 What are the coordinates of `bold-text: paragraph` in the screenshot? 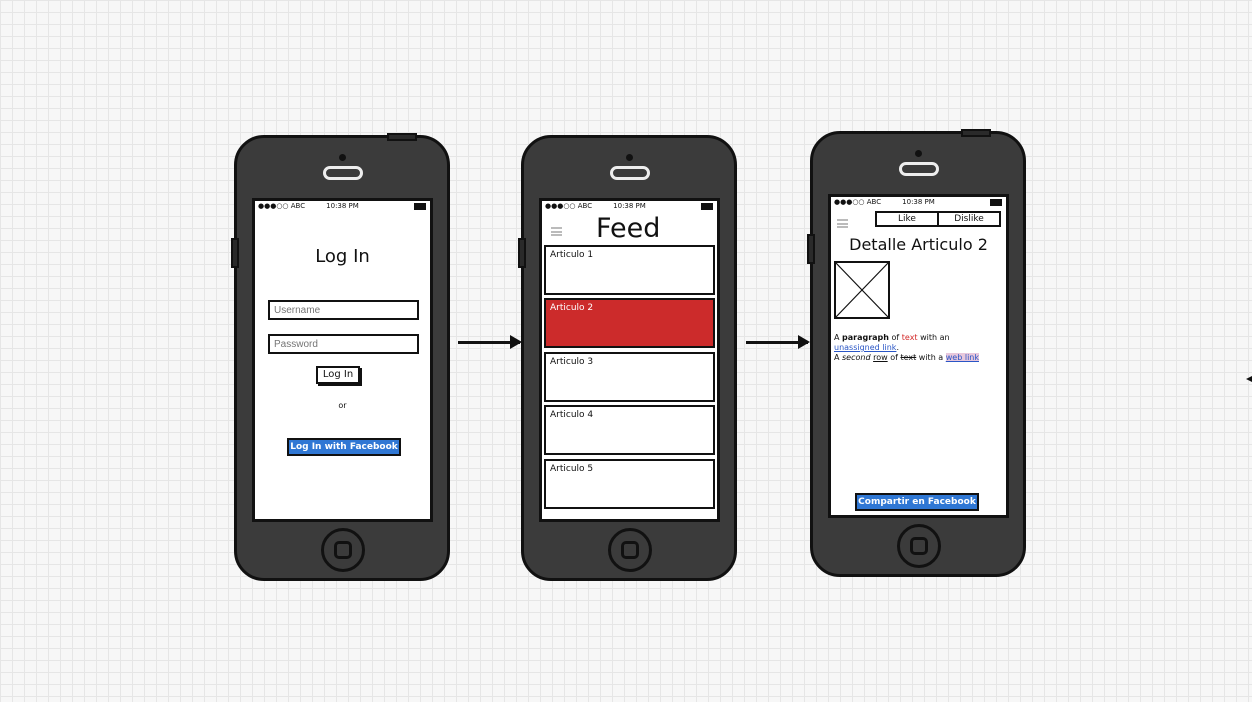 It's located at (865, 337).